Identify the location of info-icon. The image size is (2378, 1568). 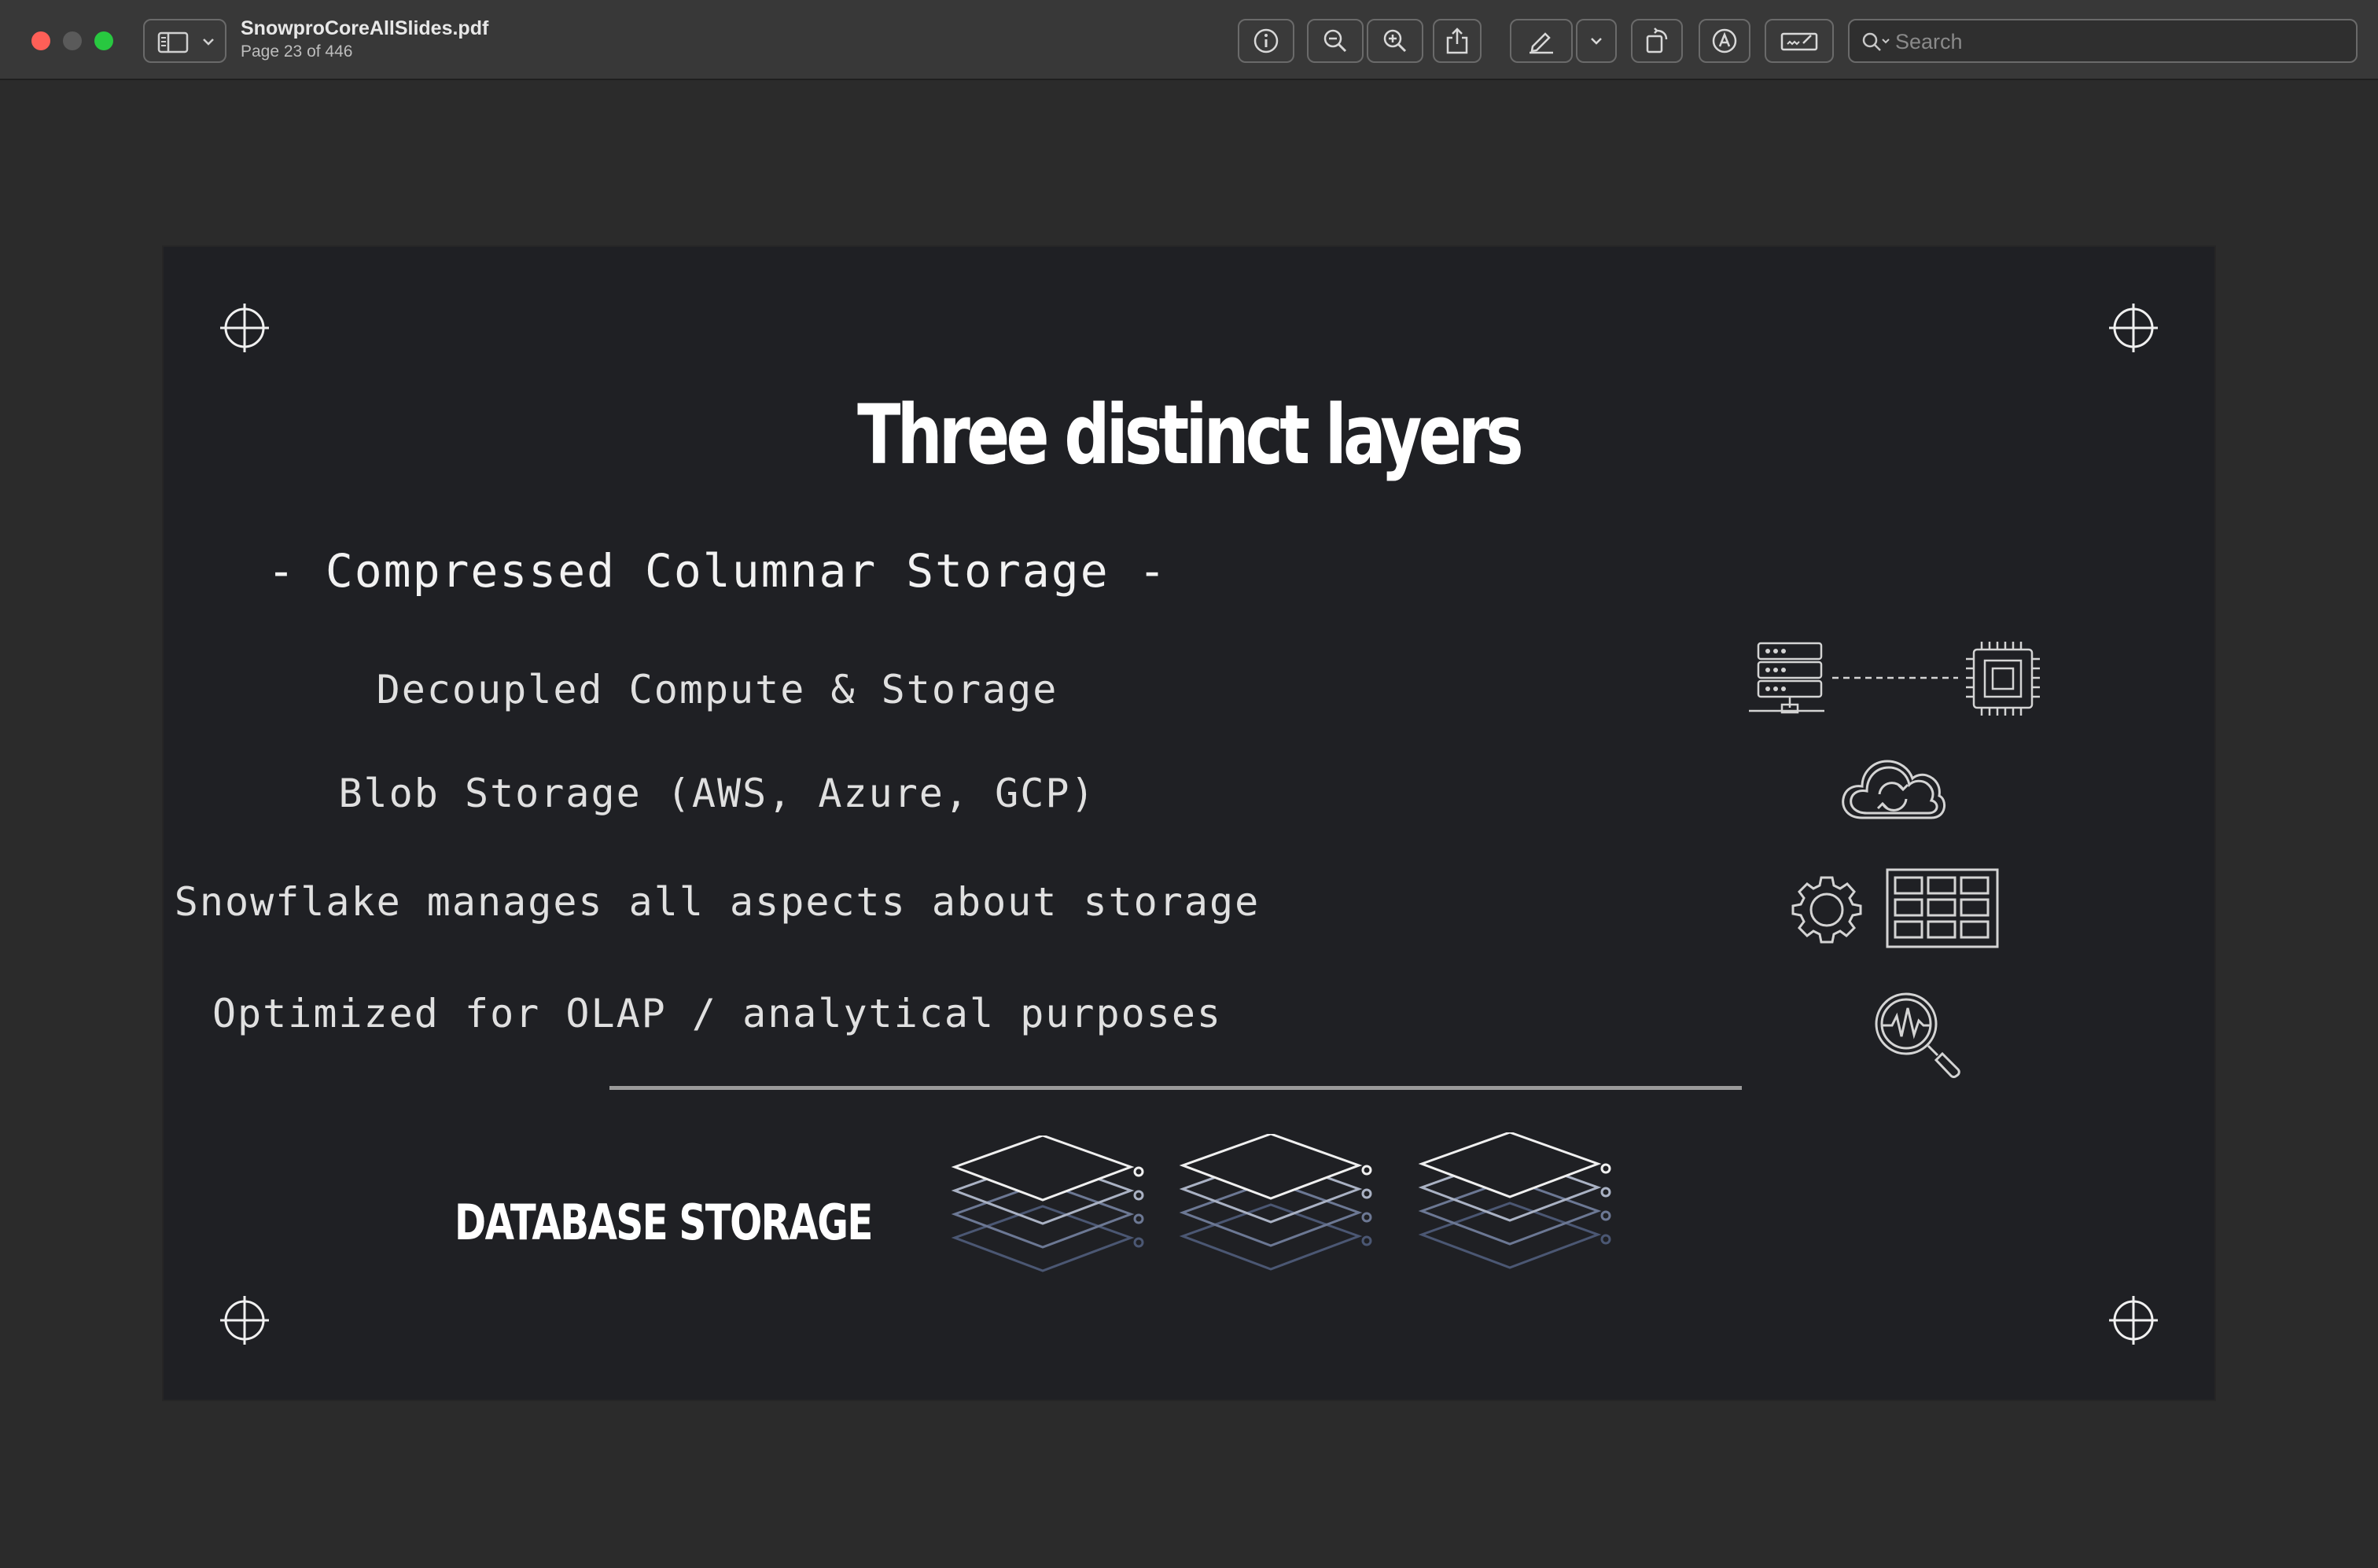
(1266, 40).